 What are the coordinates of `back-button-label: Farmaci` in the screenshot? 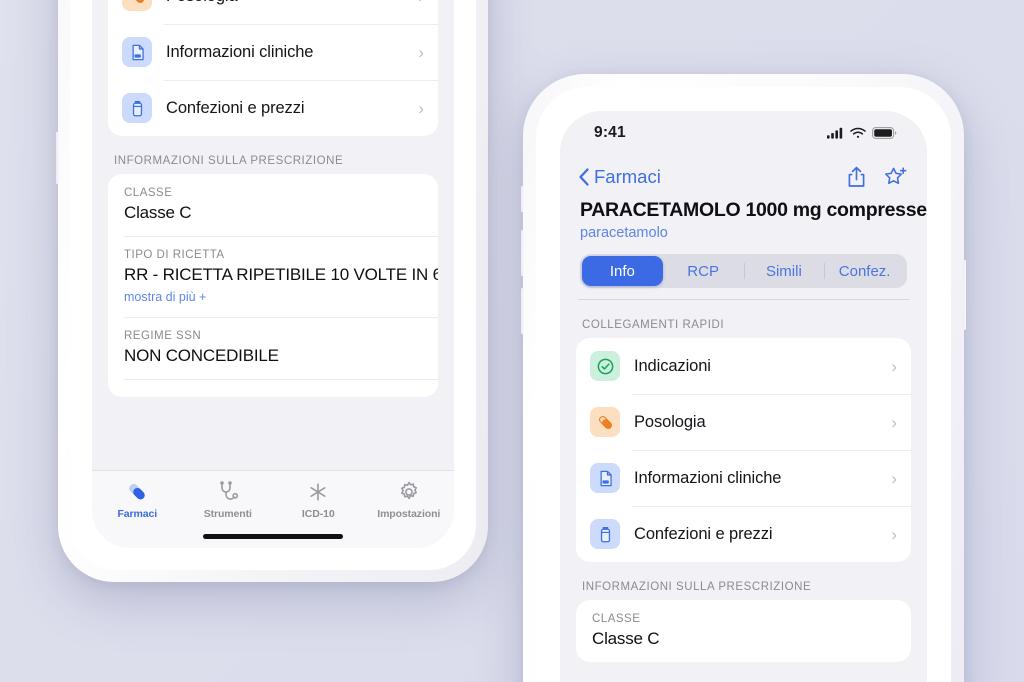 It's located at (627, 176).